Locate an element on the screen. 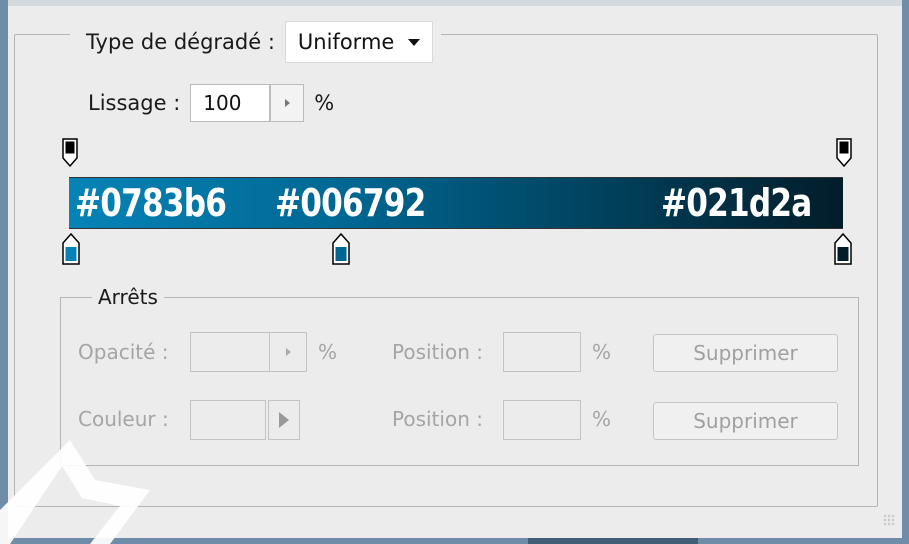 This screenshot has width=909, height=544. smoothing-input: 100 is located at coordinates (230, 103).